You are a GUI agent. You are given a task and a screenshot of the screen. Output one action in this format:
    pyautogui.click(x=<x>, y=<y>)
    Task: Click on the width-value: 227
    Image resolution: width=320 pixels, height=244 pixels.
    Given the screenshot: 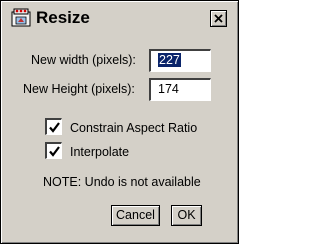 What is the action you would take?
    pyautogui.click(x=169, y=60)
    